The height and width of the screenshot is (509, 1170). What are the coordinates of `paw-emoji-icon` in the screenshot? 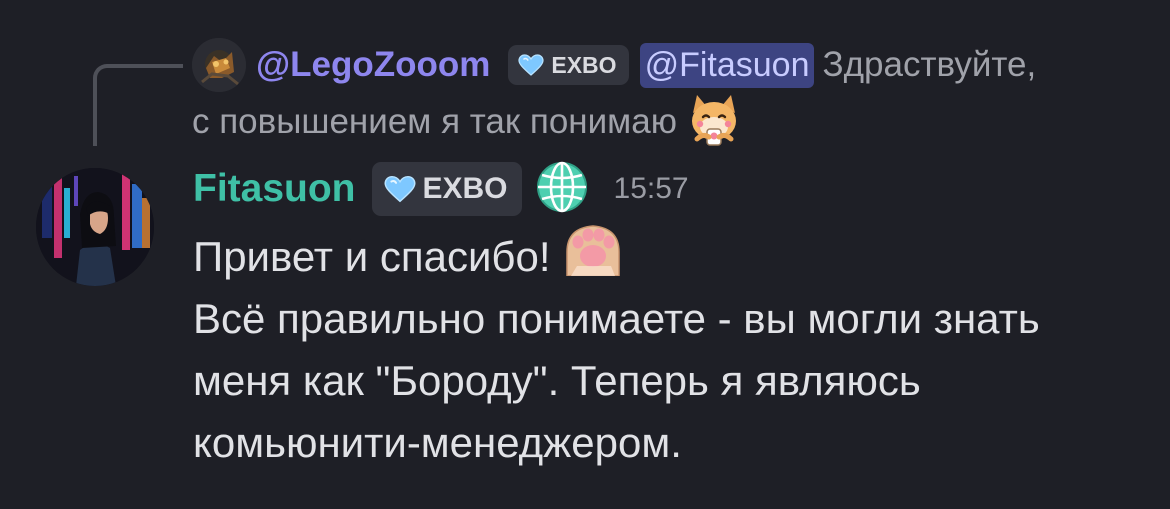 It's located at (593, 257).